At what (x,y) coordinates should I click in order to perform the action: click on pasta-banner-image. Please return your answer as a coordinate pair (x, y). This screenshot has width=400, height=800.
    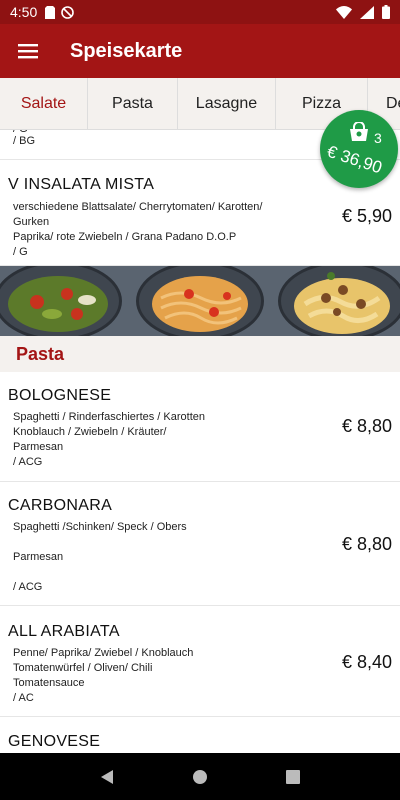
    Looking at the image, I should click on (200, 301).